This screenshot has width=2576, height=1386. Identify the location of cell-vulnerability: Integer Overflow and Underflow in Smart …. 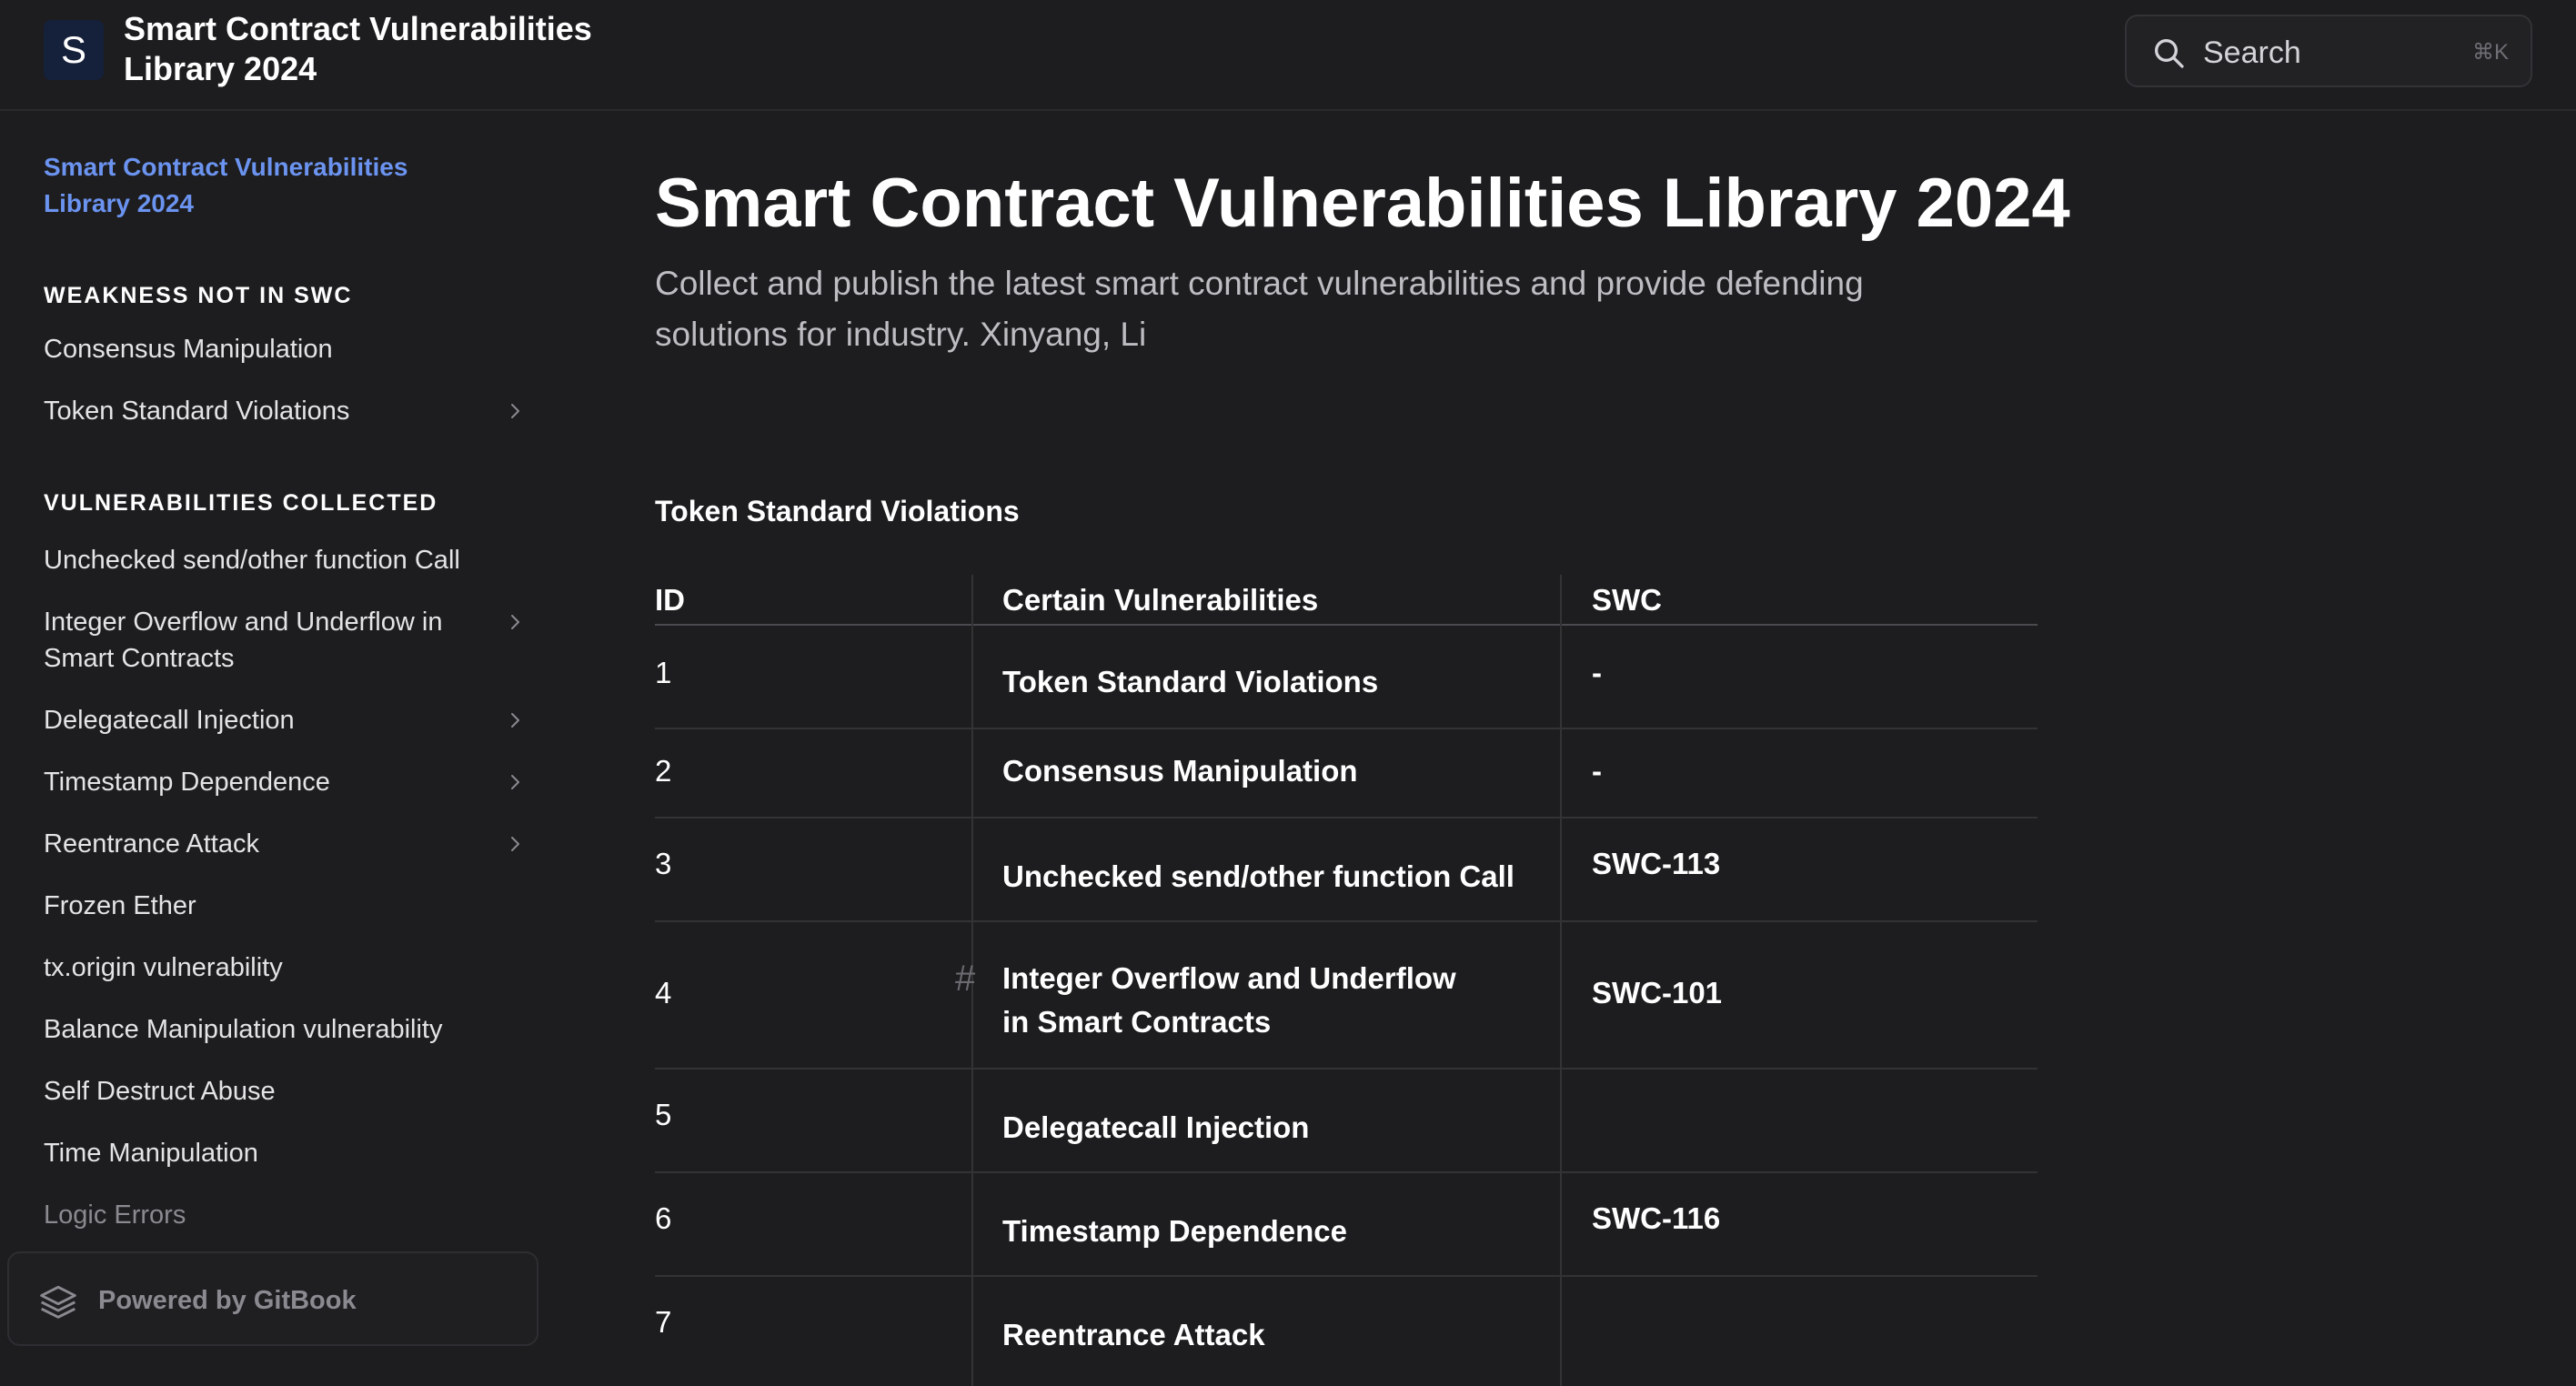
(1229, 1000).